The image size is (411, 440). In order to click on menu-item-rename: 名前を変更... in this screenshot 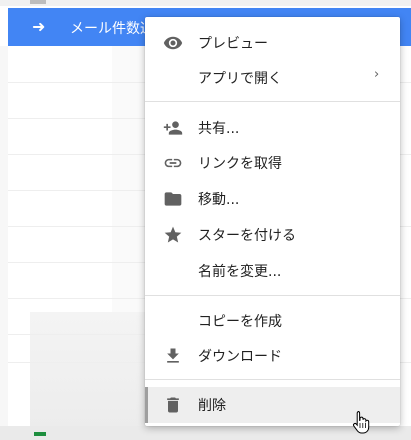, I will do `click(272, 271)`.